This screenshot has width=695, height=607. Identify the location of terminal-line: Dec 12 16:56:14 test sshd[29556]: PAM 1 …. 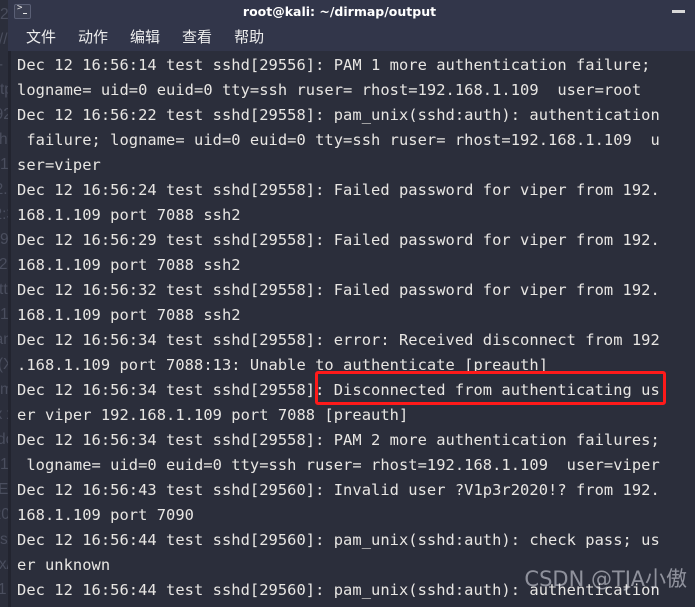
(334, 65).